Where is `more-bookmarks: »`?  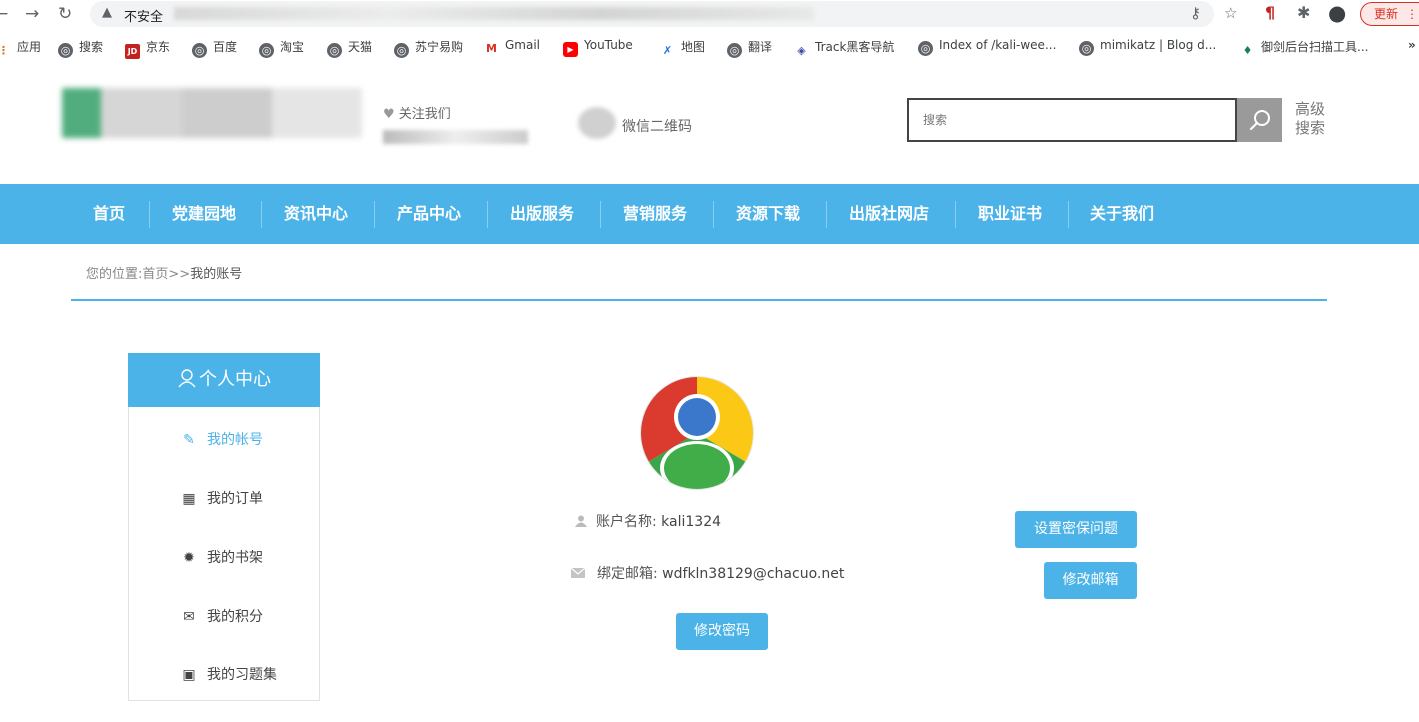 more-bookmarks: » is located at coordinates (1412, 45).